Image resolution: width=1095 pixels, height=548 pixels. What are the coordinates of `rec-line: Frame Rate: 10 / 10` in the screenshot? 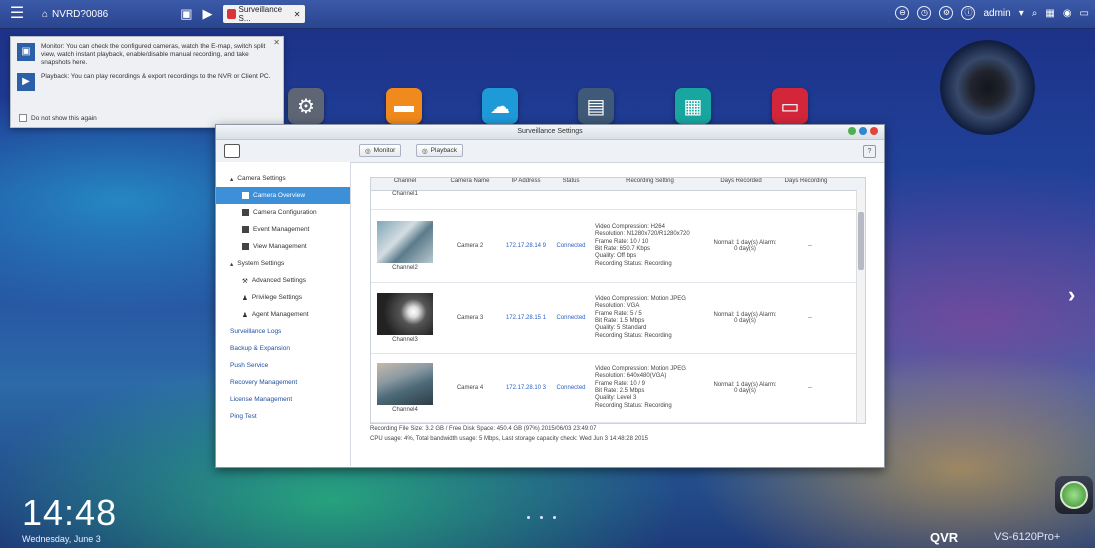 It's located at (622, 241).